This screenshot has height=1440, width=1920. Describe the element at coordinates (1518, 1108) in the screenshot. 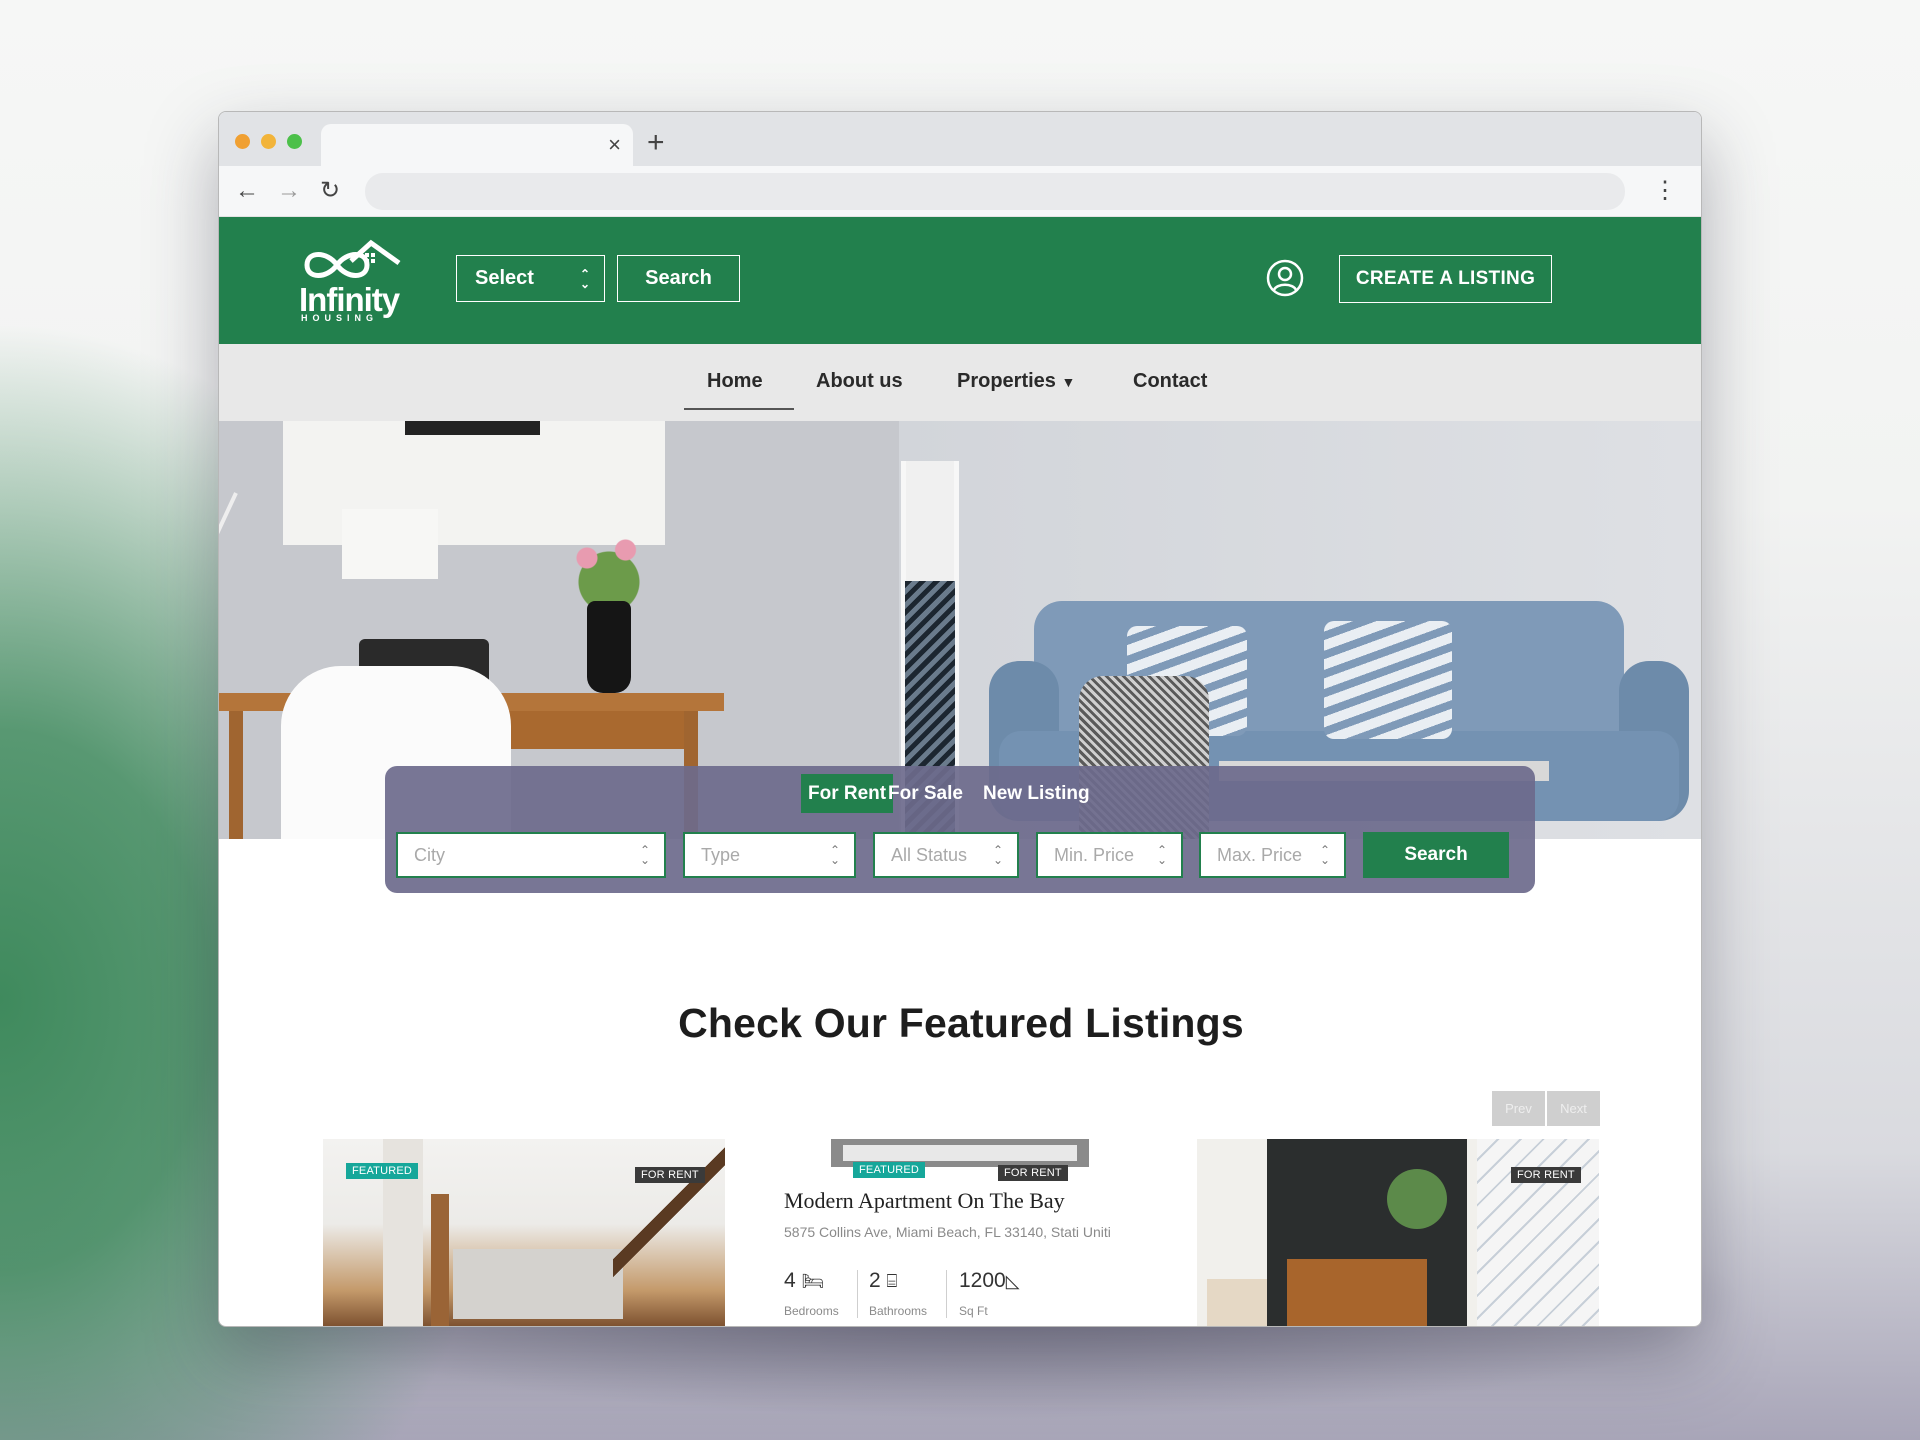

I see `prev-button: Prev` at that location.